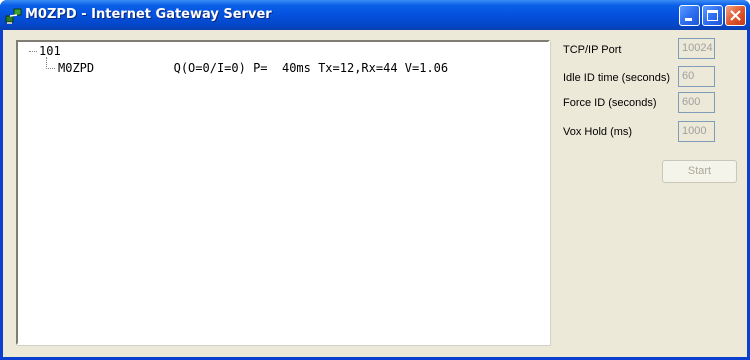 The height and width of the screenshot is (360, 750). Describe the element at coordinates (50, 51) in the screenshot. I see `tree-node-root: 101` at that location.